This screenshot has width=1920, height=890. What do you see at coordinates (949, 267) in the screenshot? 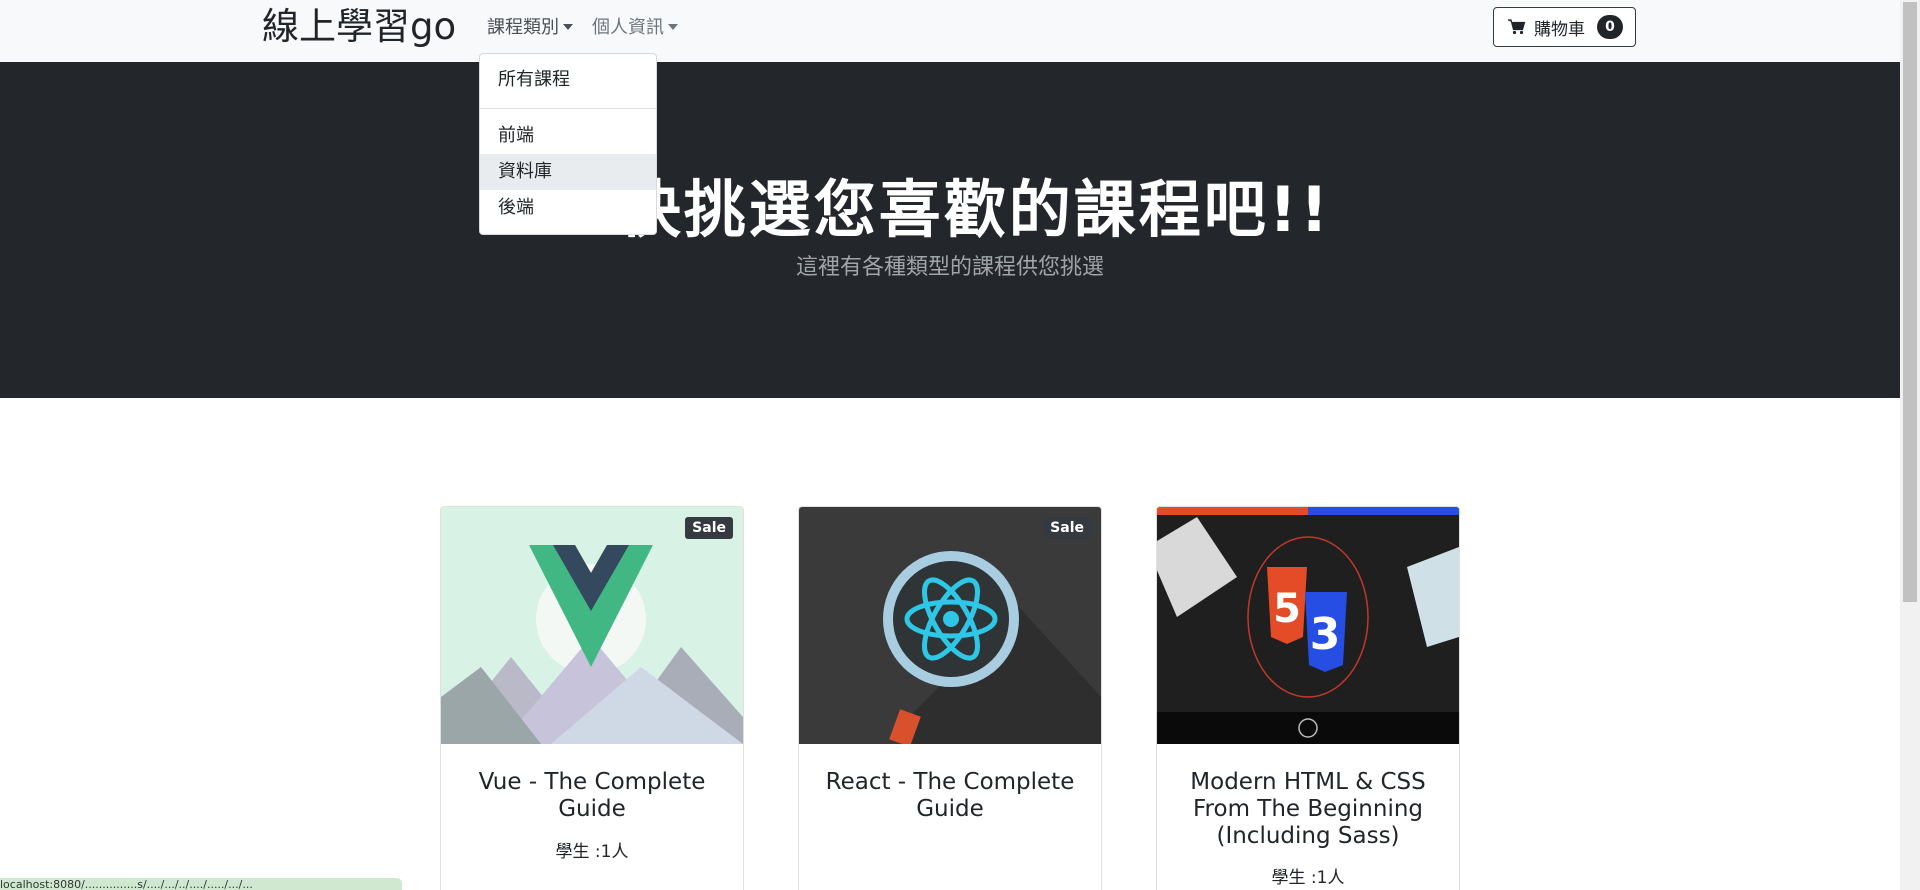
I see `hero-subtitle: 這裡有各種類型的課程供您挑選` at bounding box center [949, 267].